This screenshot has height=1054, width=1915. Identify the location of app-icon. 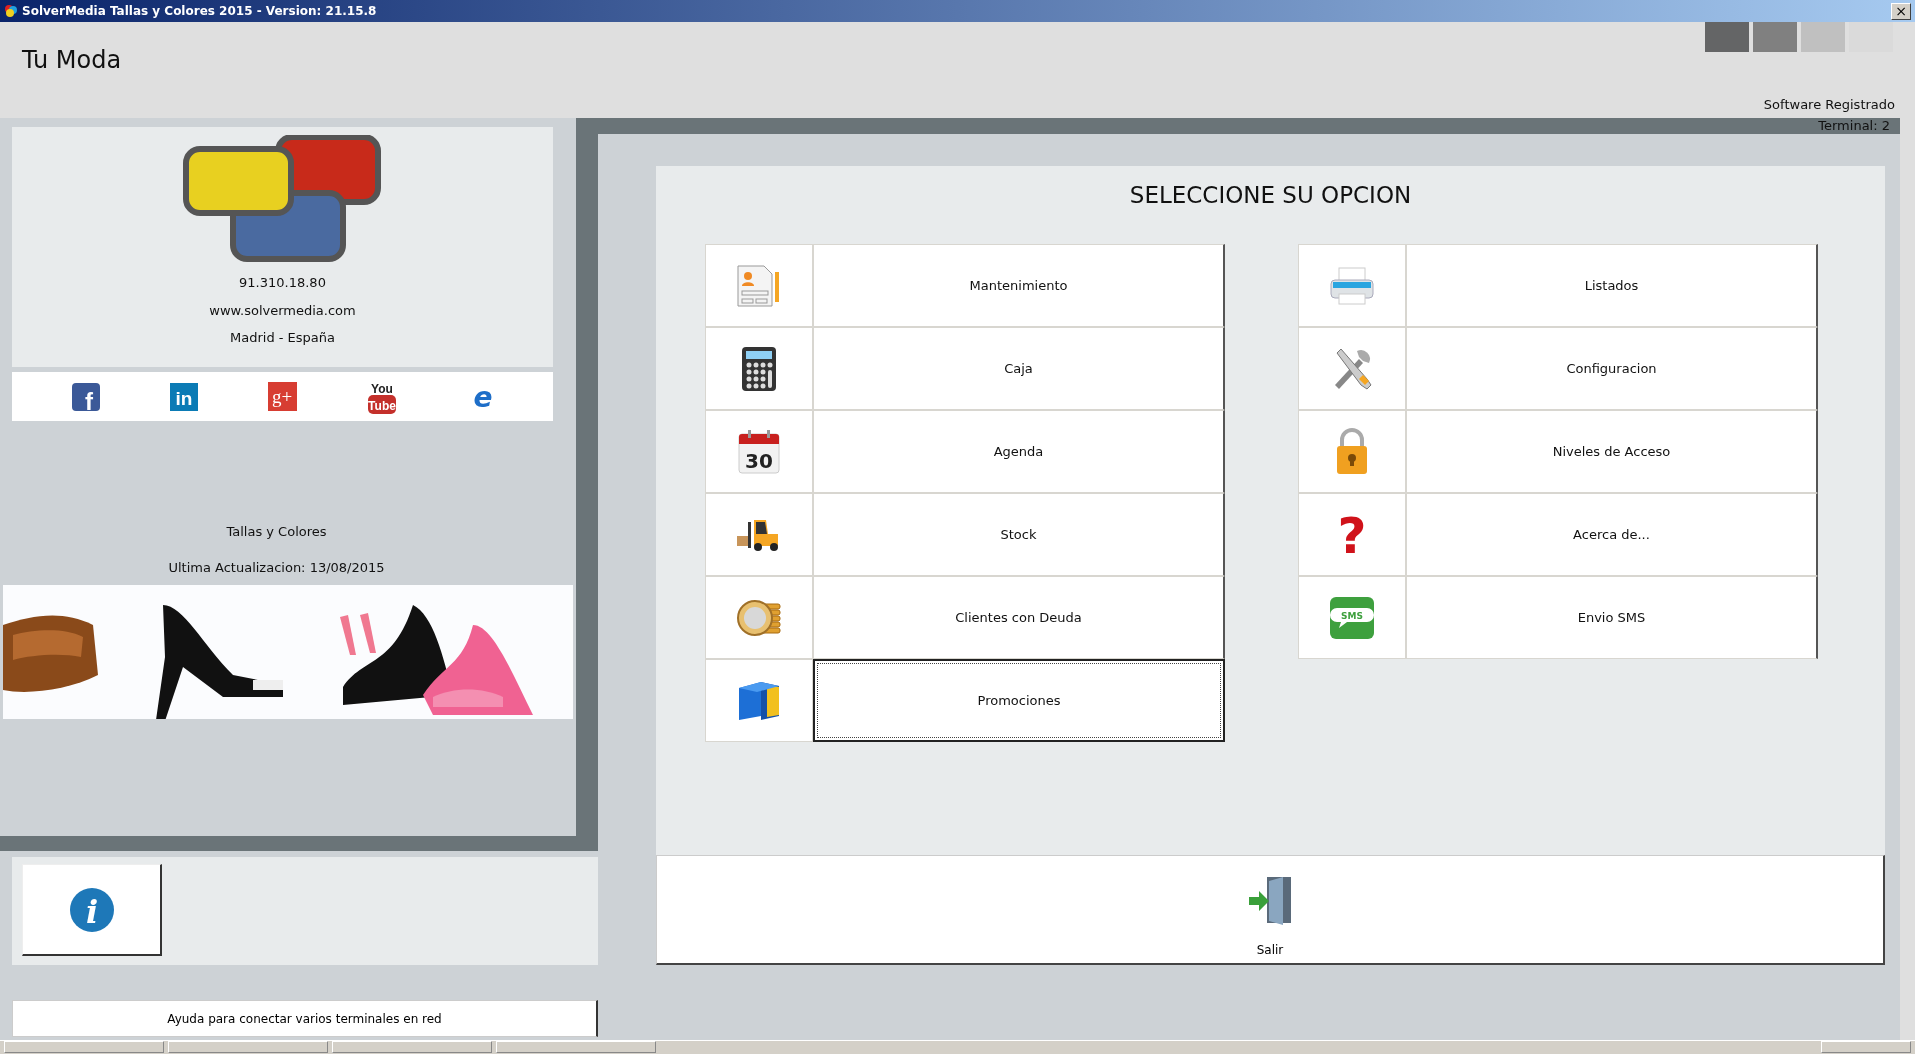
(11, 11).